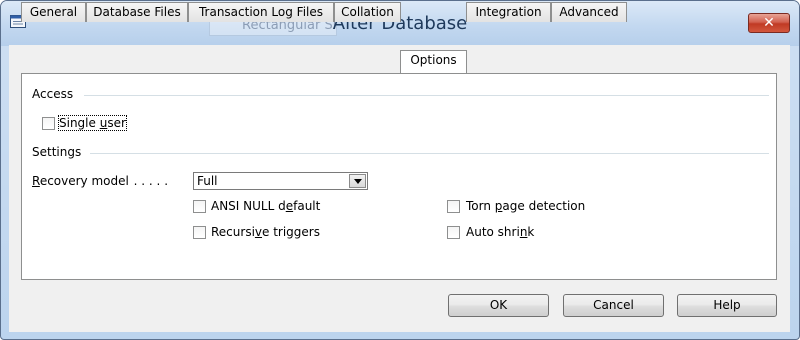 The width and height of the screenshot is (800, 340). Describe the element at coordinates (199, 206) in the screenshot. I see `ansi-null-default-checkbox` at that location.